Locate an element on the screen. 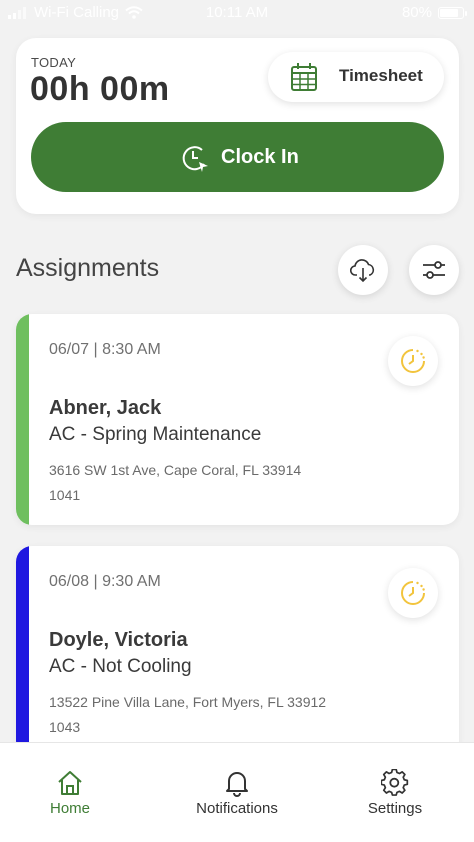  assignments-title: Assignments is located at coordinates (88, 268).